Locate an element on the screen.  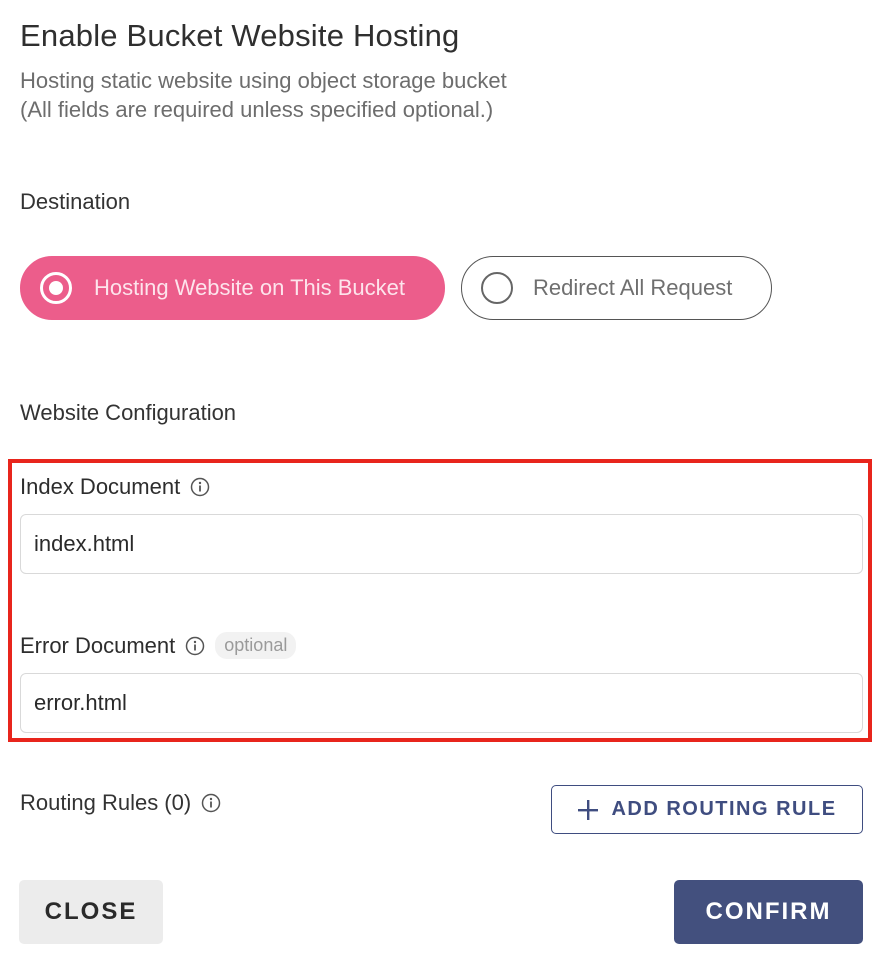
error-document-label-text: Error Document is located at coordinates (98, 645).